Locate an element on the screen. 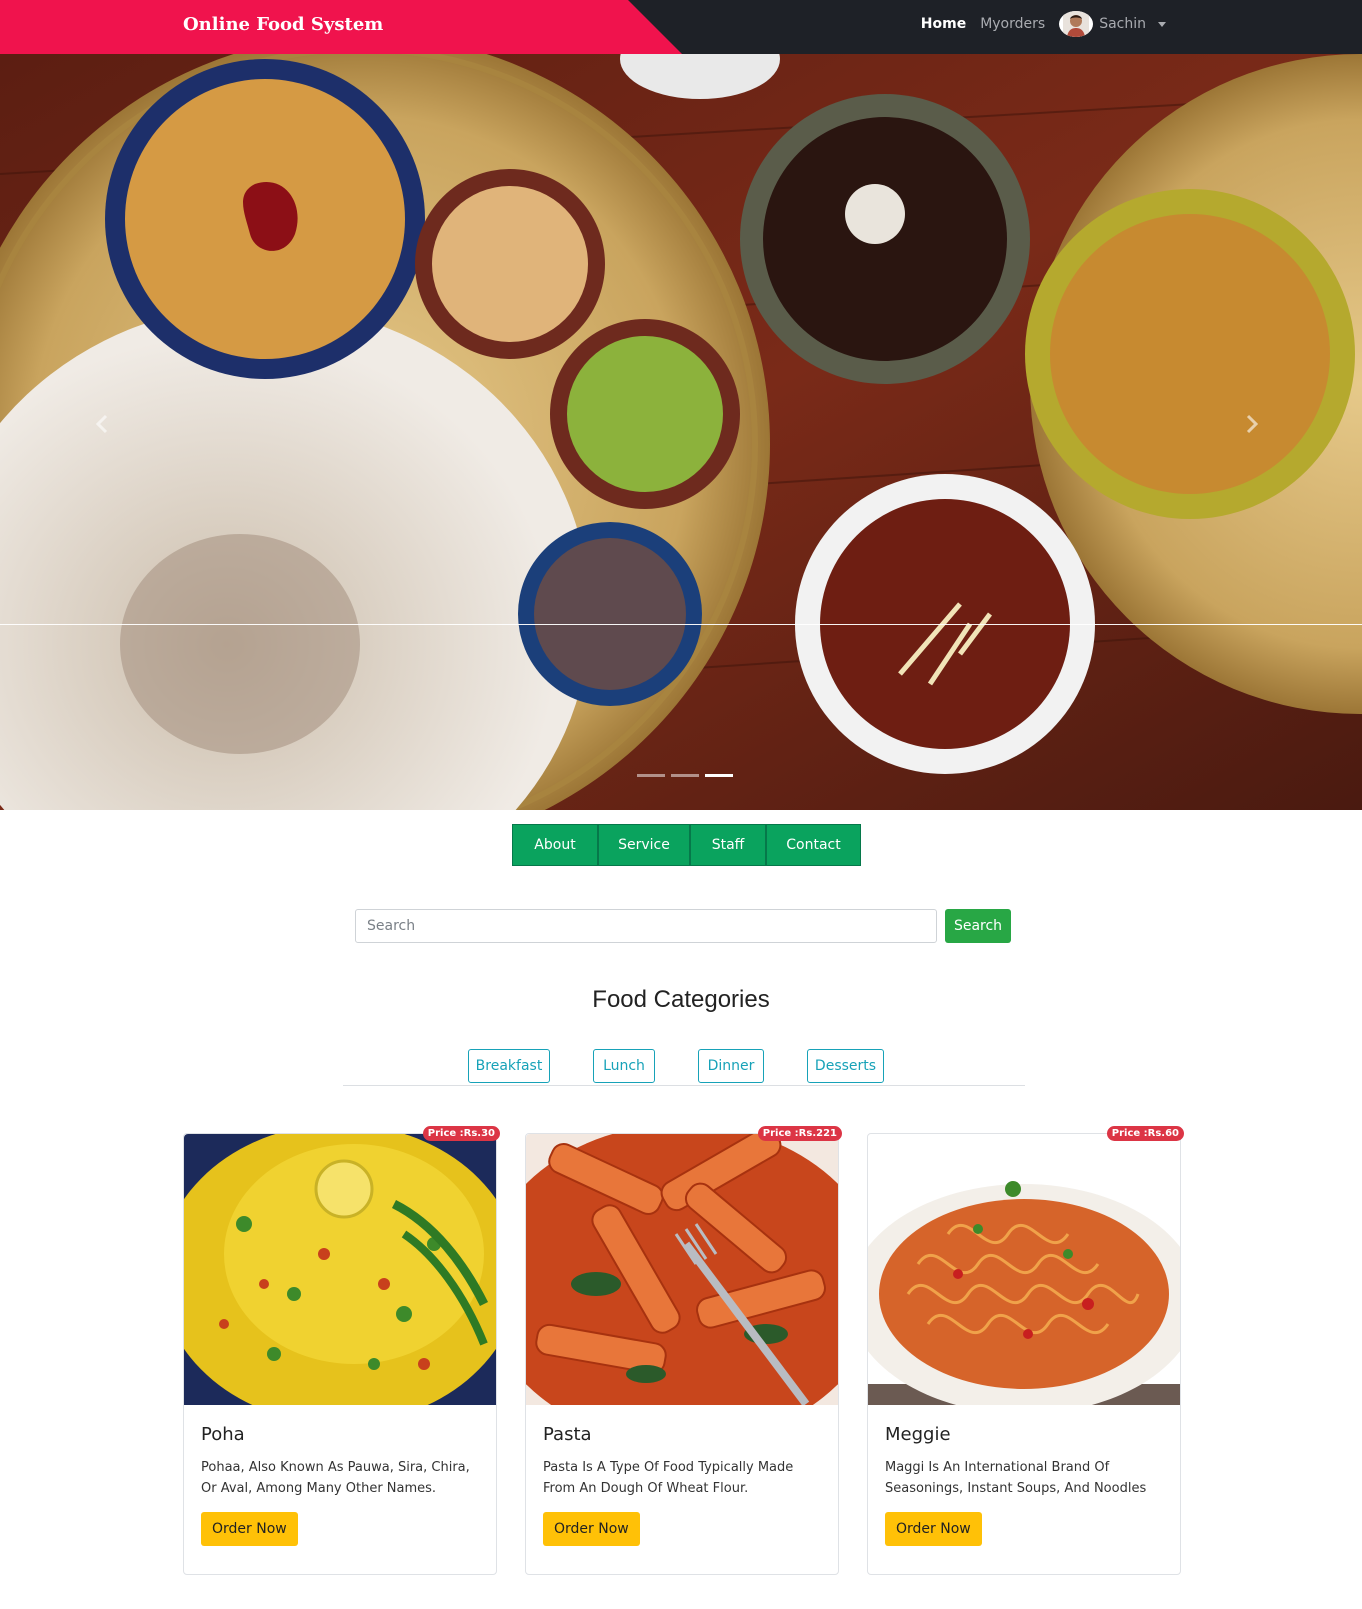 This screenshot has width=1362, height=1609. search-button: Search is located at coordinates (978, 926).